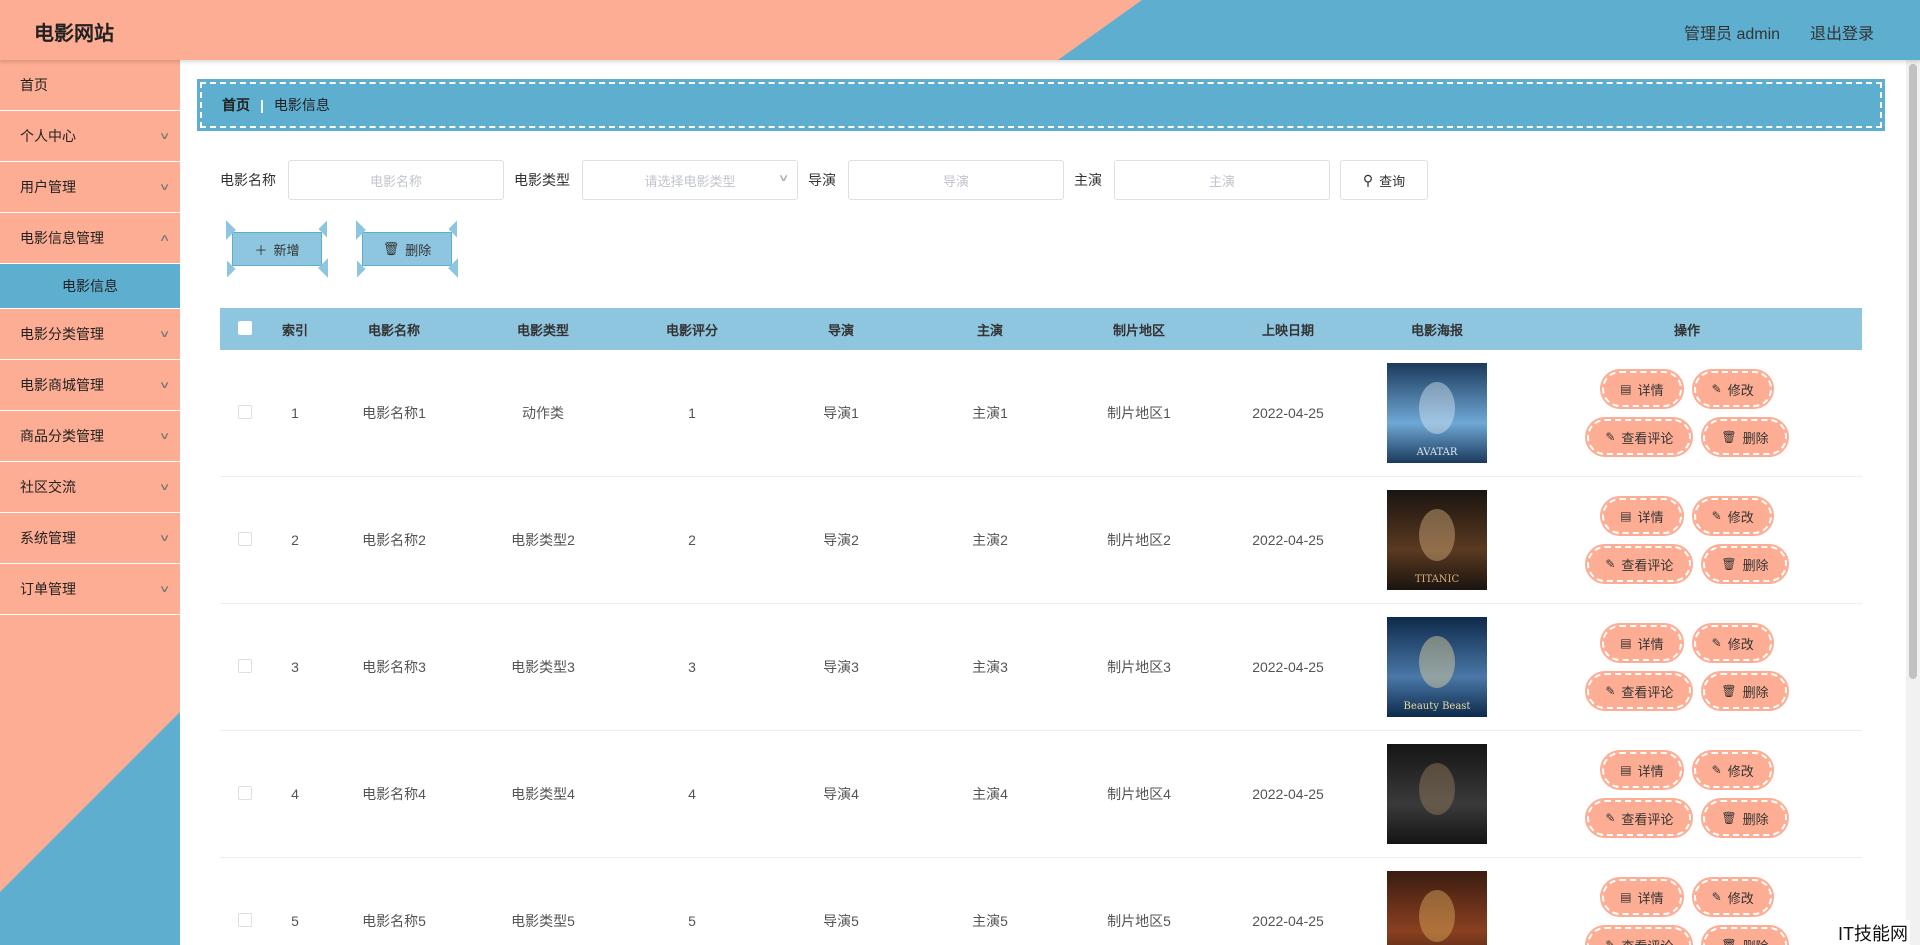 The height and width of the screenshot is (945, 1920). Describe the element at coordinates (1437, 667) in the screenshot. I see `movie-poster-image: Beauty Beast` at that location.